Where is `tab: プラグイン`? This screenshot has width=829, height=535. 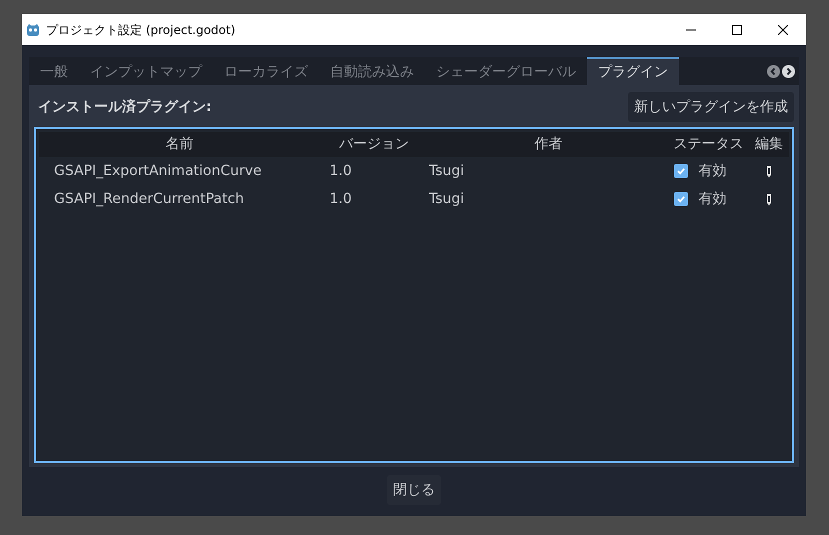
tab: プラグイン is located at coordinates (633, 71).